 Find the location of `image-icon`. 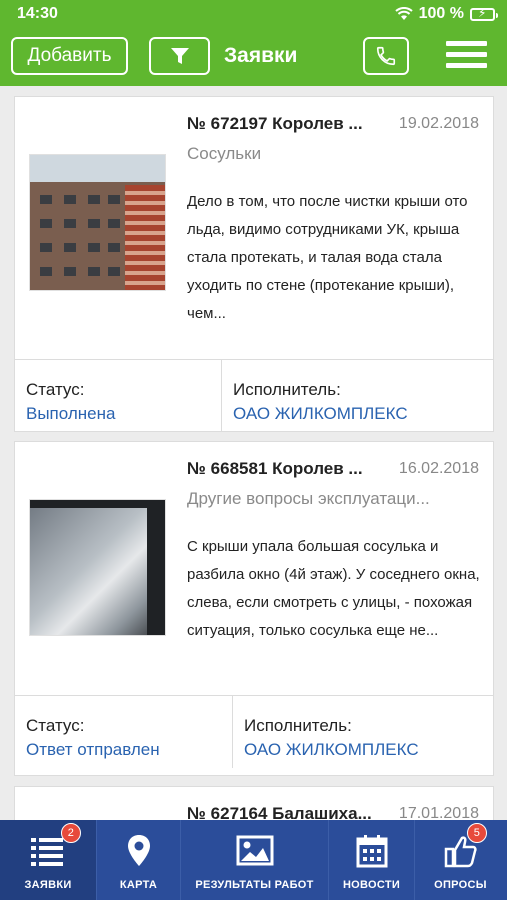

image-icon is located at coordinates (254, 850).